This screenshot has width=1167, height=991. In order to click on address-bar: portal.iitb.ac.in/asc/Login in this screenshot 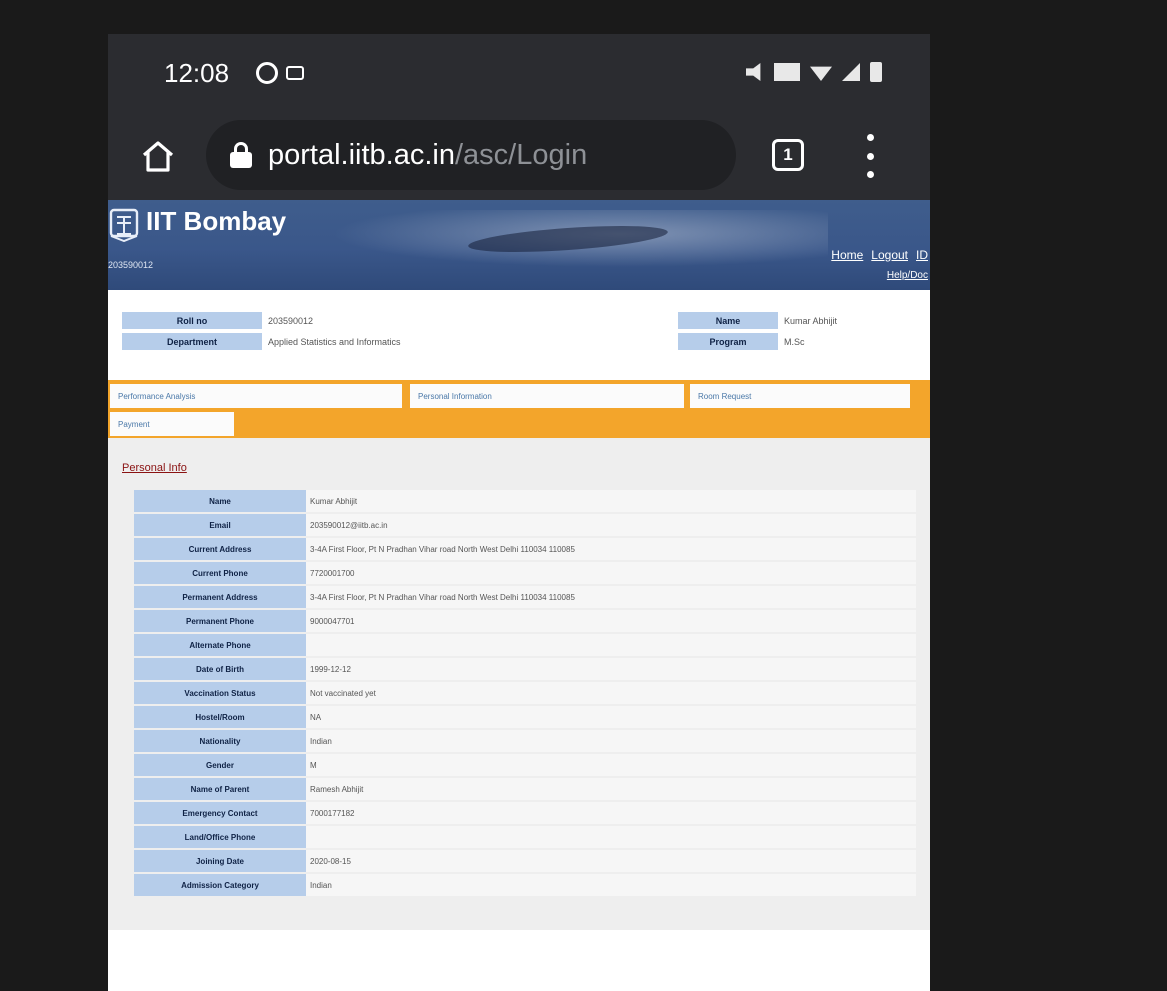, I will do `click(471, 155)`.